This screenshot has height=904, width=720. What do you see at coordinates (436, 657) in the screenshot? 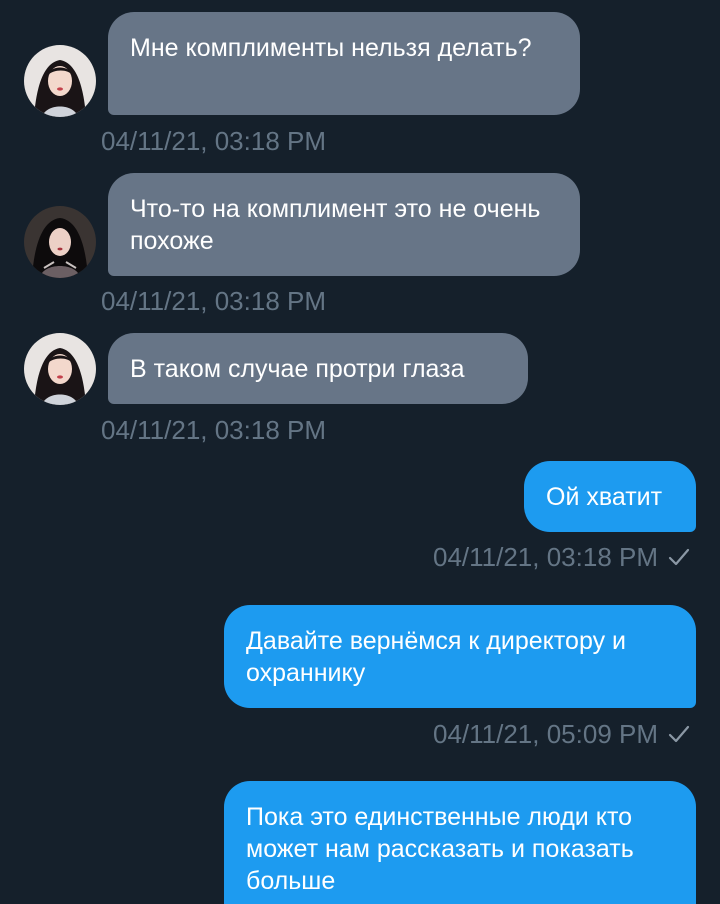
I see `message-text: Давайте вернёмся к директору и охраннику` at bounding box center [436, 657].